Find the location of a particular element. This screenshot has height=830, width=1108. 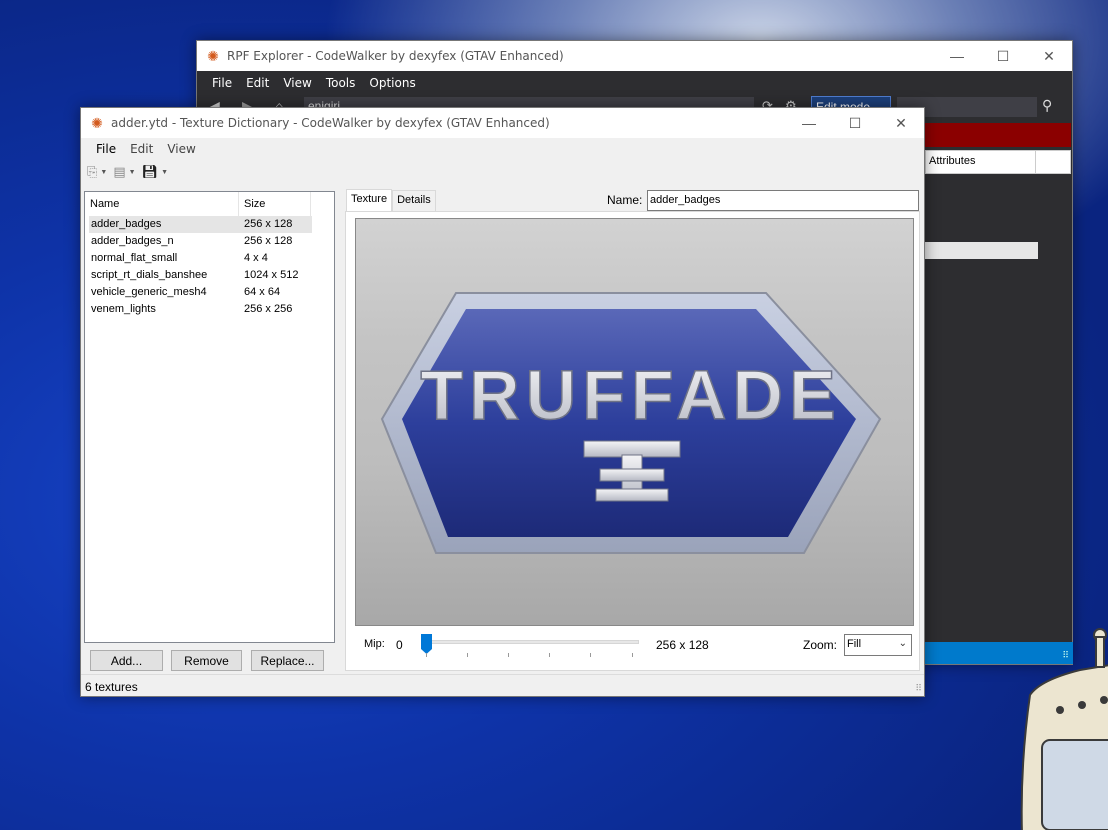

rpf-selected-row is located at coordinates (981, 250).